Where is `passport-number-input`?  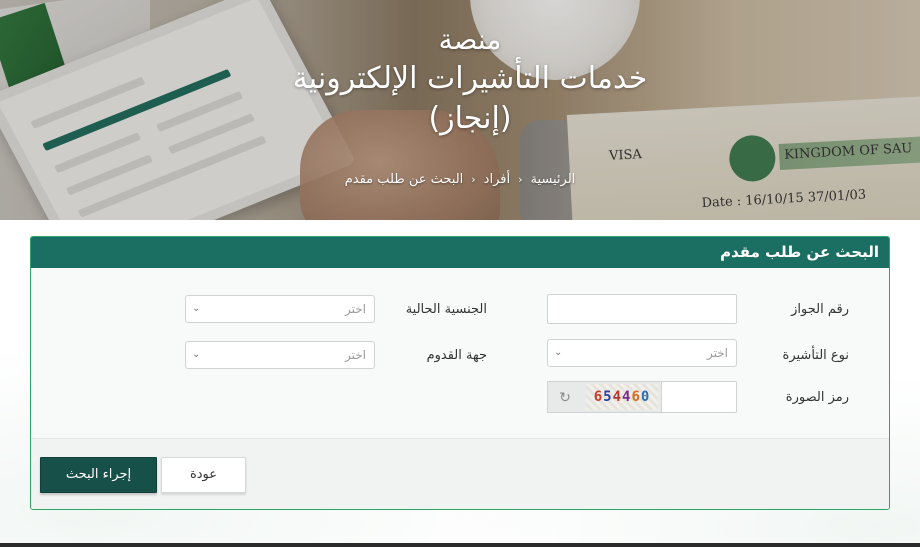
passport-number-input is located at coordinates (642, 309).